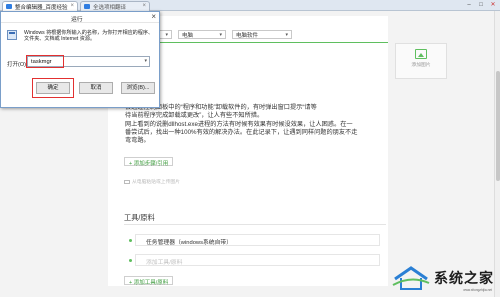  Describe the element at coordinates (189, 243) in the screenshot. I see `tool-text: 任务管理器（windows系统自带）` at that location.